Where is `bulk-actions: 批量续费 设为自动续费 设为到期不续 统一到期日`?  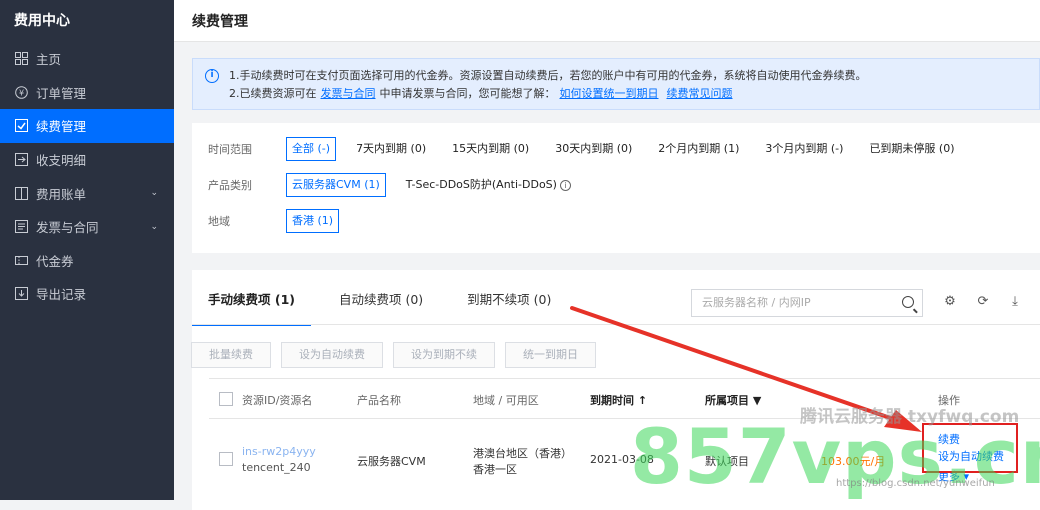 bulk-actions: 批量续费 设为自动续费 设为到期不续 统一到期日 is located at coordinates (398, 355).